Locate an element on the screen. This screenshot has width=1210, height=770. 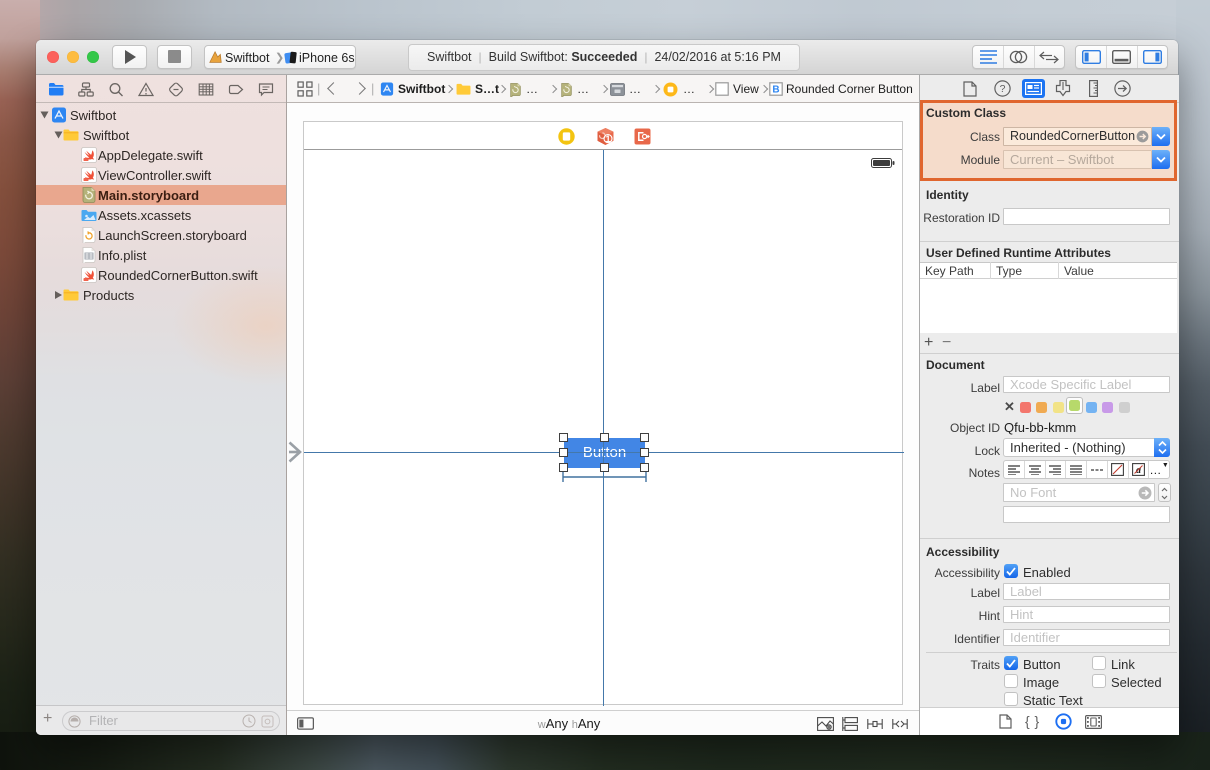
svg-text: a is located at coordinates (1138, 470).